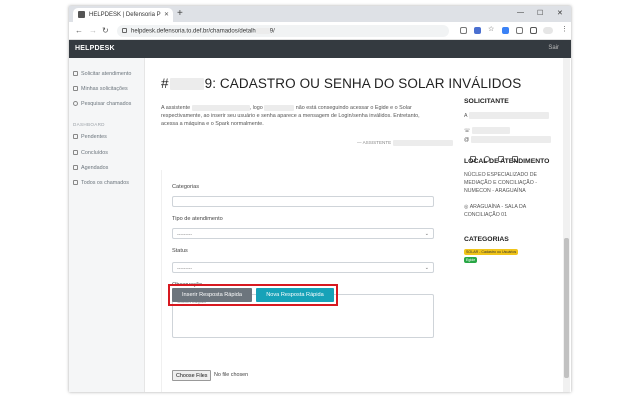 This screenshot has height=400, width=640. I want to click on redacted-id, so click(262, 31).